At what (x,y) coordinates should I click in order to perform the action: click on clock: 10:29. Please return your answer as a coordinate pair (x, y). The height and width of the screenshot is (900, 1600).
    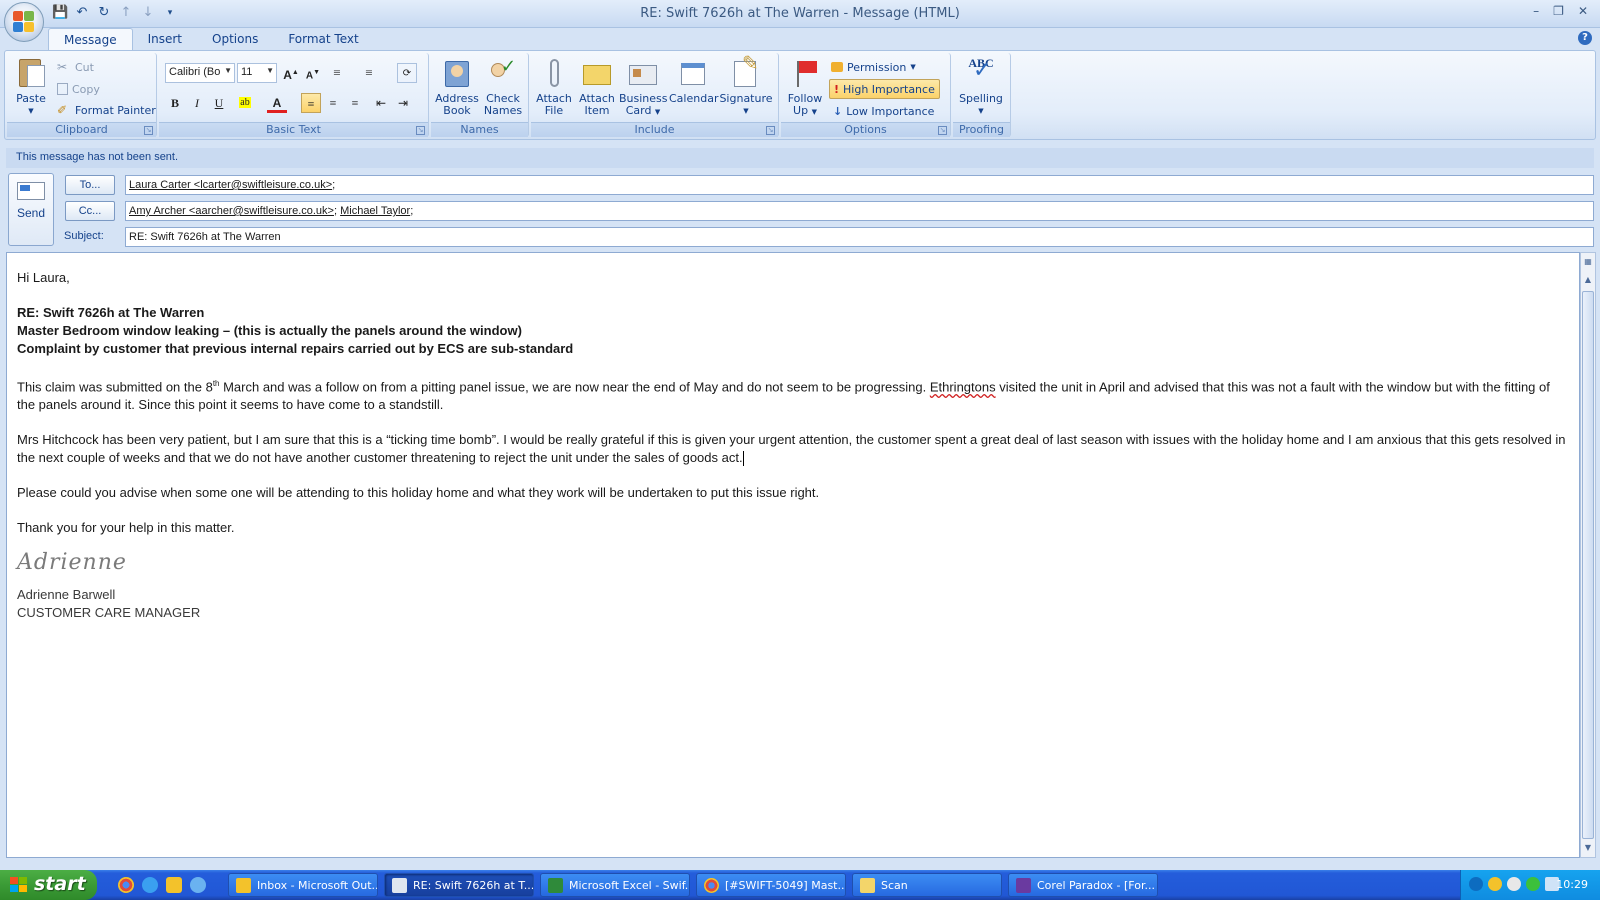
    Looking at the image, I should click on (1572, 884).